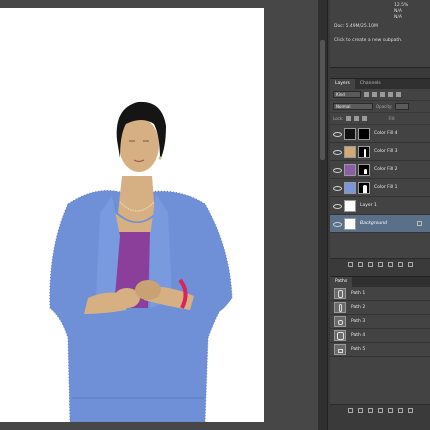  Describe the element at coordinates (386, 133) in the screenshot. I see `layer-name: Color Fill 4` at that location.